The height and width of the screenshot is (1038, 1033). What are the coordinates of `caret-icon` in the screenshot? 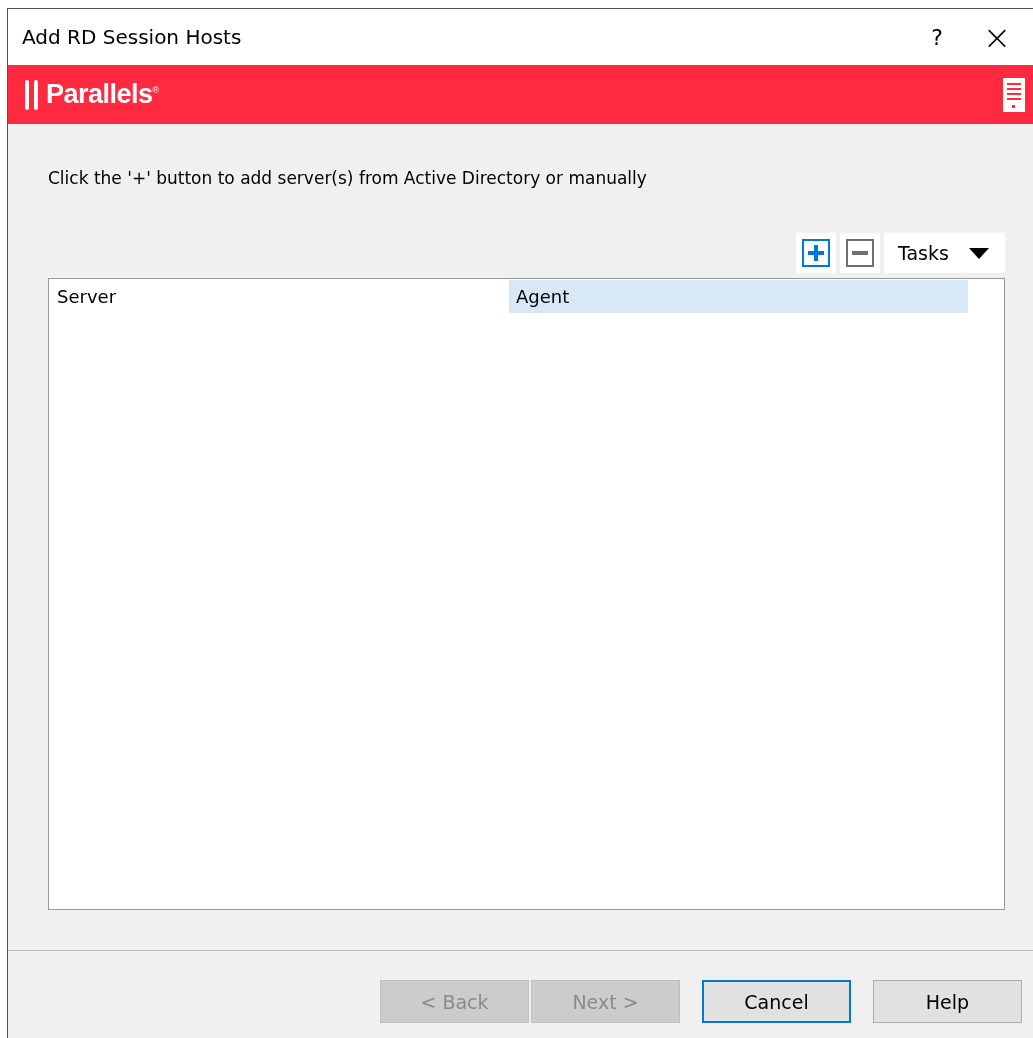 It's located at (978, 253).